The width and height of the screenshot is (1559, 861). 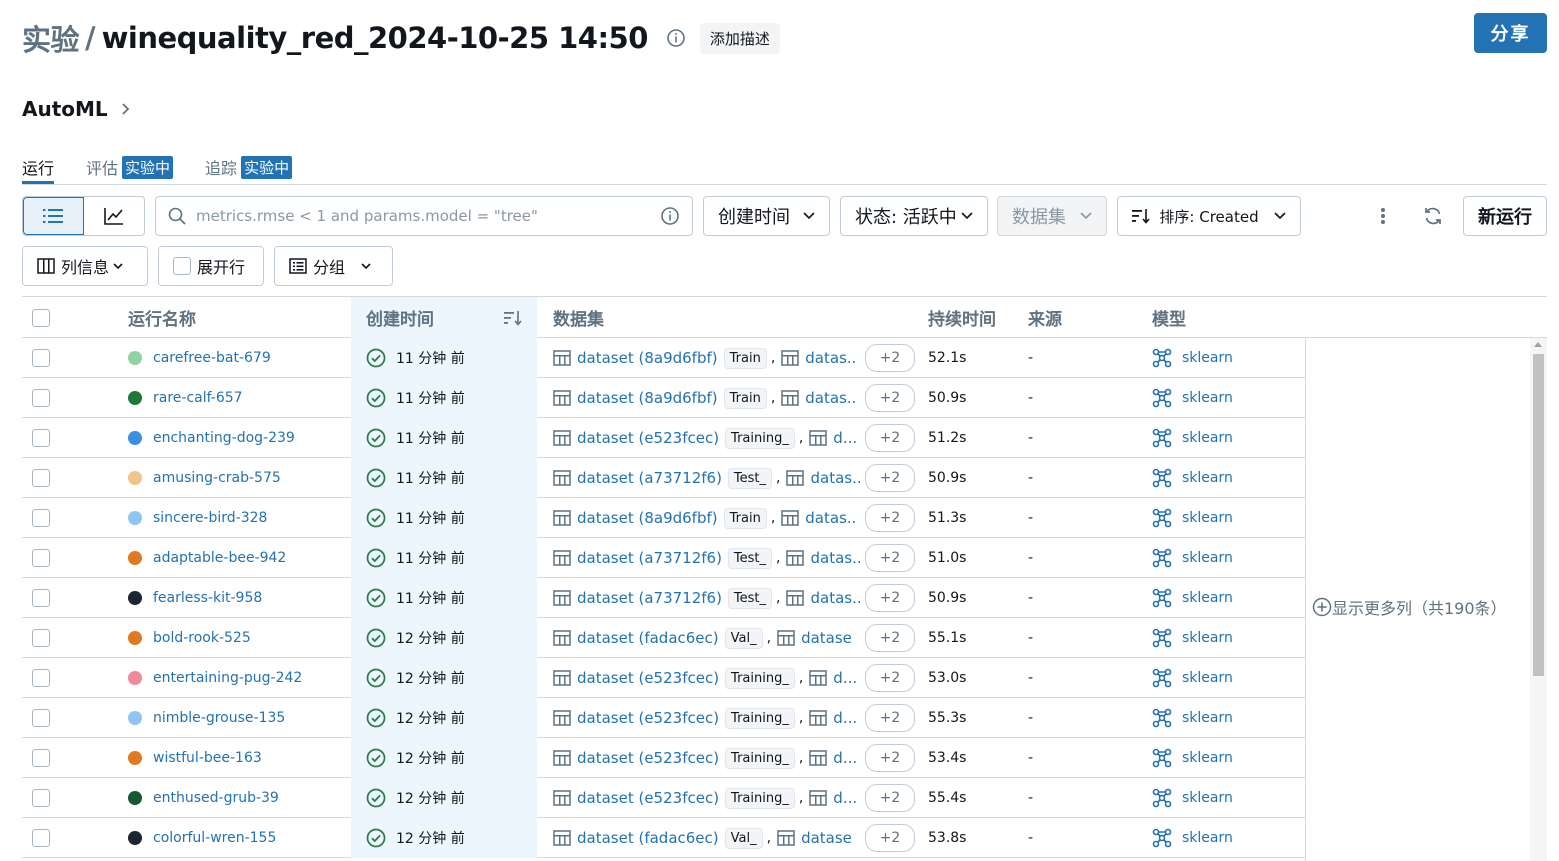 What do you see at coordinates (219, 718) in the screenshot?
I see `run-name-link: nimble-grouse-135` at bounding box center [219, 718].